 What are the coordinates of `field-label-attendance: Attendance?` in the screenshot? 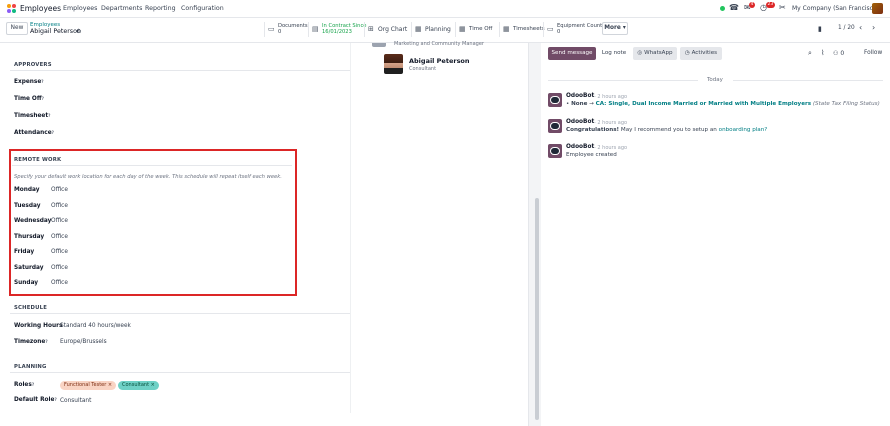 It's located at (34, 133).